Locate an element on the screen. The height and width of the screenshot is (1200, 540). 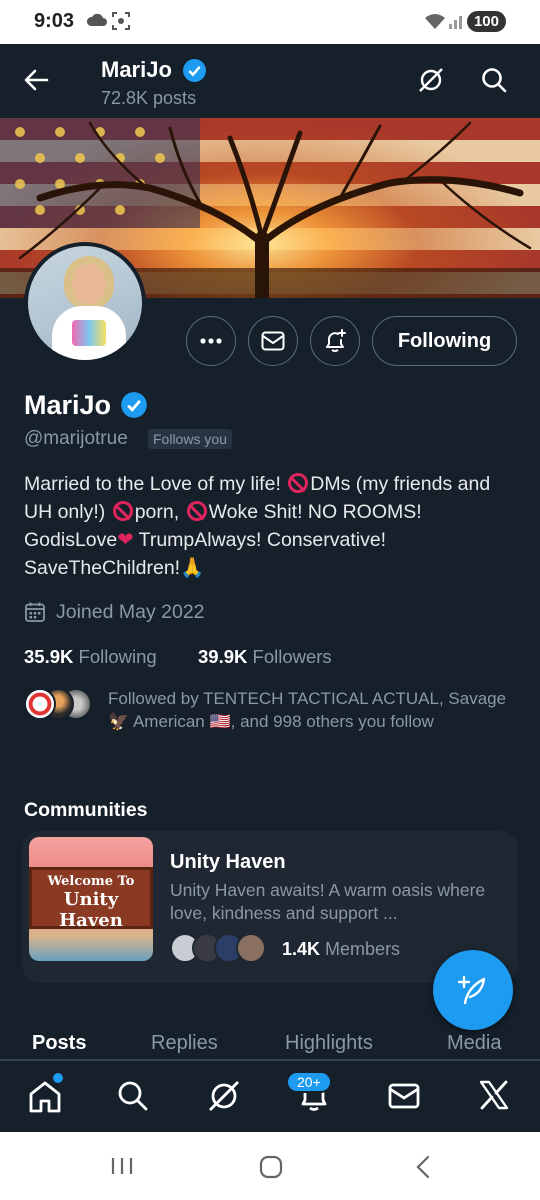
followed-by-avatars is located at coordinates (59, 705).